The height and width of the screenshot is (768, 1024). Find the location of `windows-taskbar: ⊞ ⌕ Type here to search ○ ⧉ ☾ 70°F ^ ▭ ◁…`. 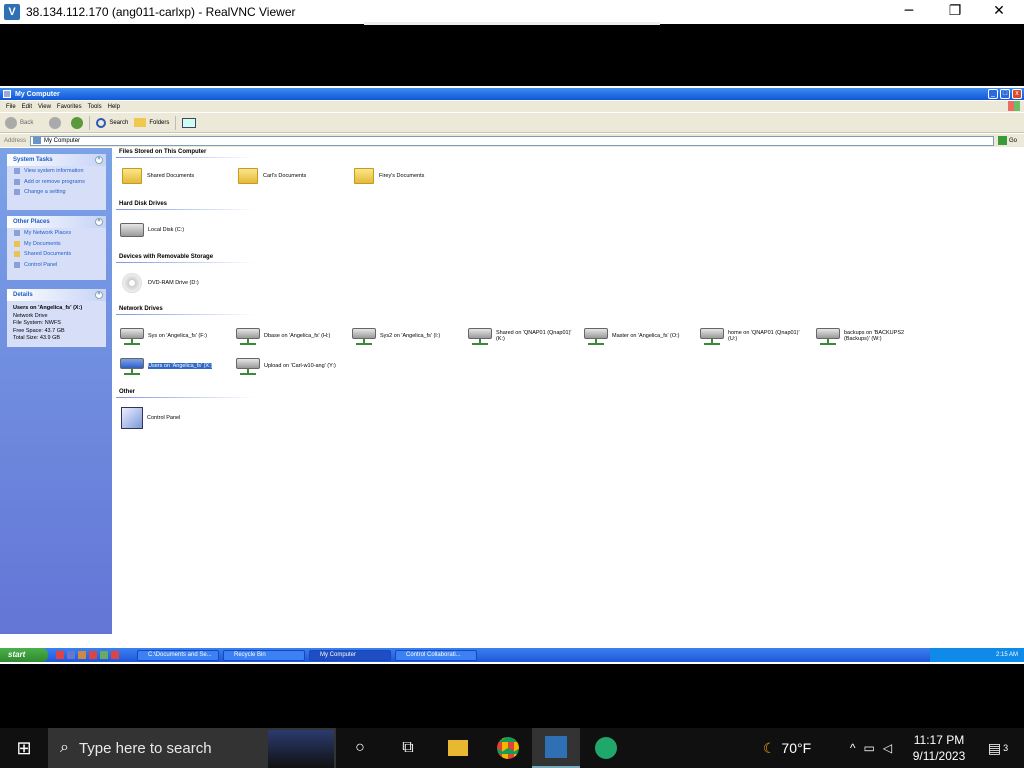

windows-taskbar: ⊞ ⌕ Type here to search ○ ⧉ ☾ 70°F ^ ▭ ◁… is located at coordinates (512, 748).